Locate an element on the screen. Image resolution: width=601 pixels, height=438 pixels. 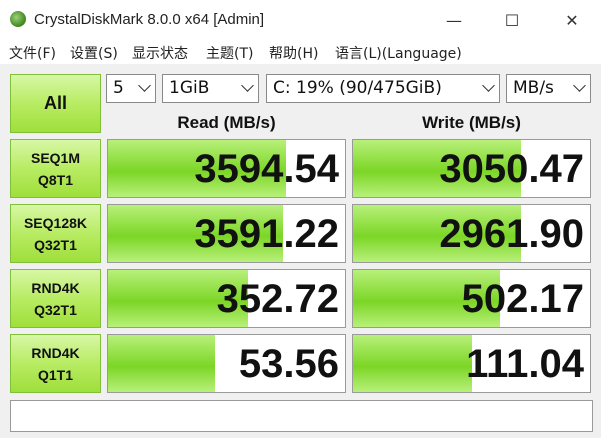
write-result-rnd4k-q32t1: 502.17 is located at coordinates (471, 298).